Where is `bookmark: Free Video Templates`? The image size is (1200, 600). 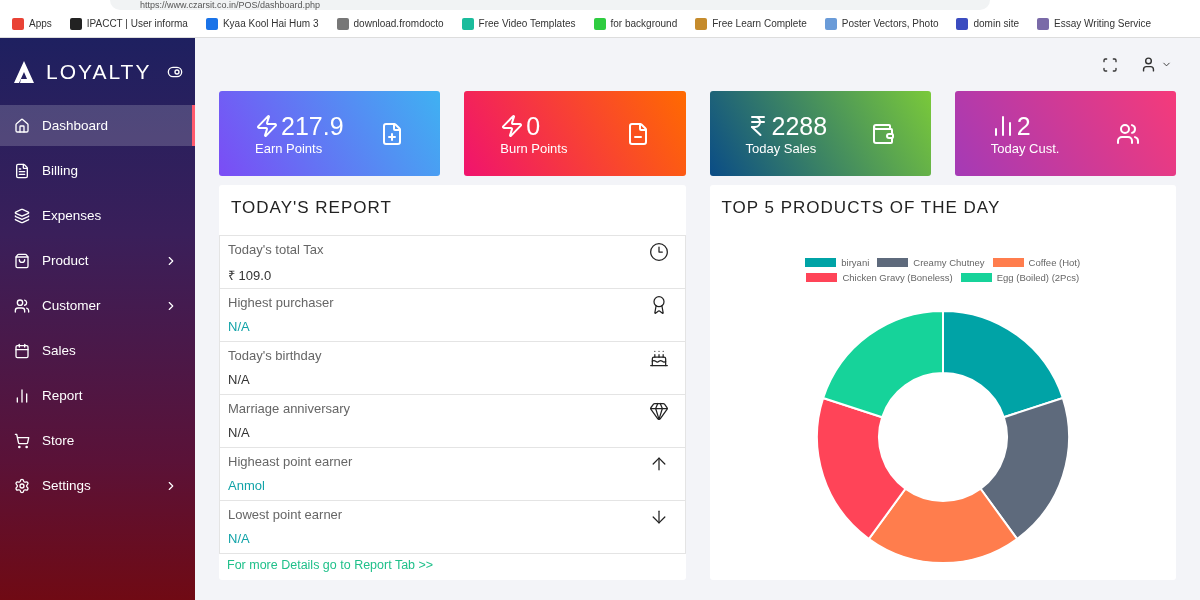
bookmark: Free Video Templates is located at coordinates (518, 23).